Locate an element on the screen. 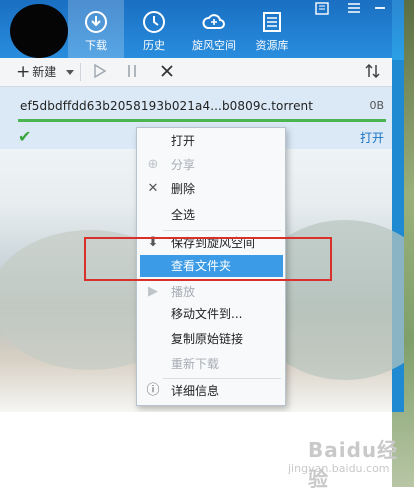 This screenshot has height=492, width=414. skin-icon is located at coordinates (322, 9).